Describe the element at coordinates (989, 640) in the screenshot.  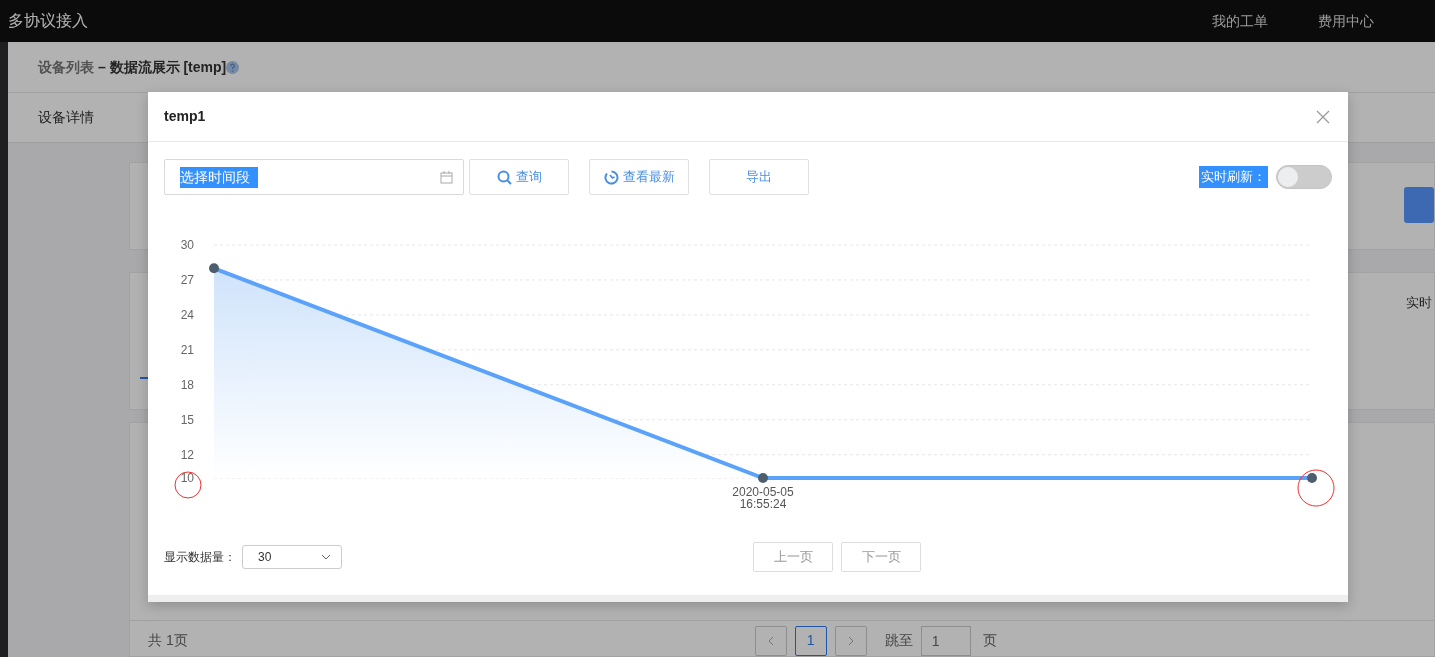
I see `jump-suffix: 页` at that location.